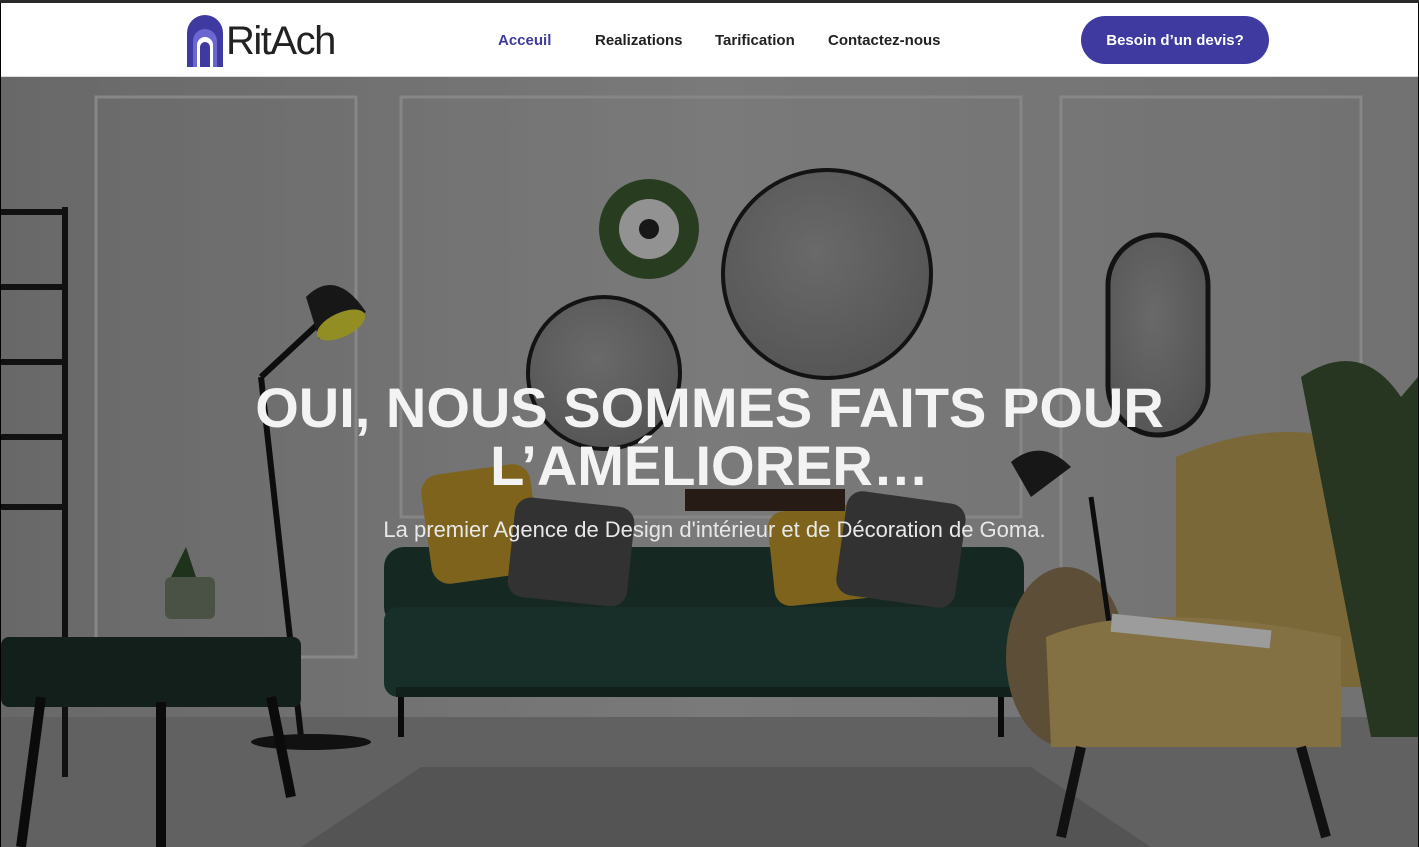 Image resolution: width=1419 pixels, height=847 pixels. I want to click on nav-item-realizations: Realizations, so click(639, 40).